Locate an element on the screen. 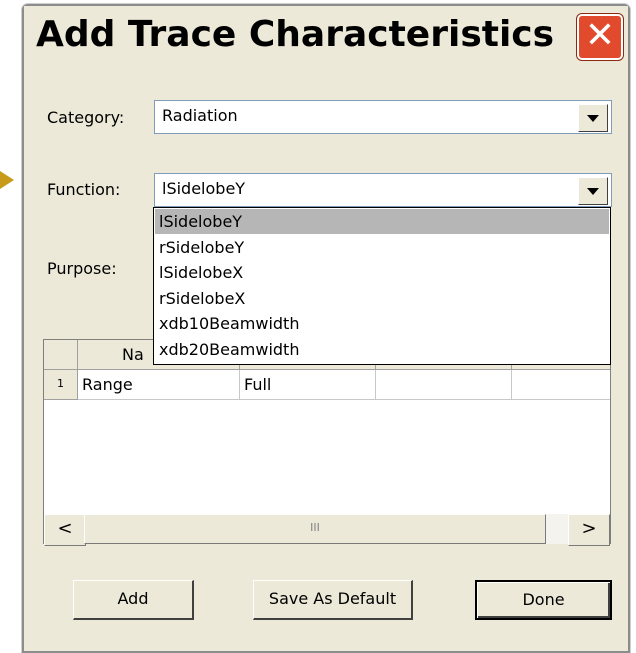 The image size is (636, 653). cell-col4 is located at coordinates (561, 385).